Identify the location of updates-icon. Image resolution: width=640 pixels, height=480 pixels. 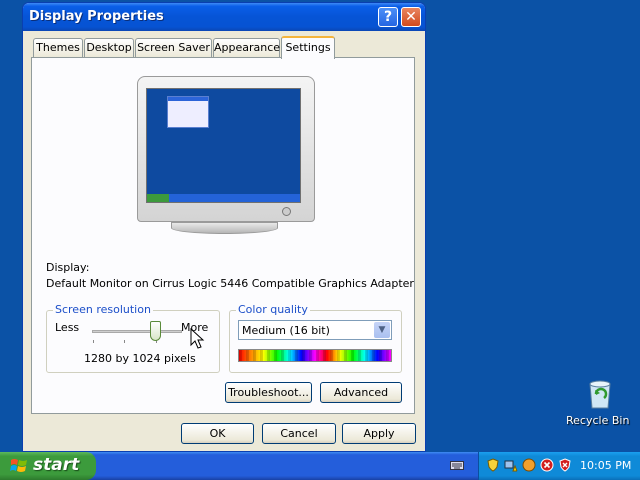
(529, 465).